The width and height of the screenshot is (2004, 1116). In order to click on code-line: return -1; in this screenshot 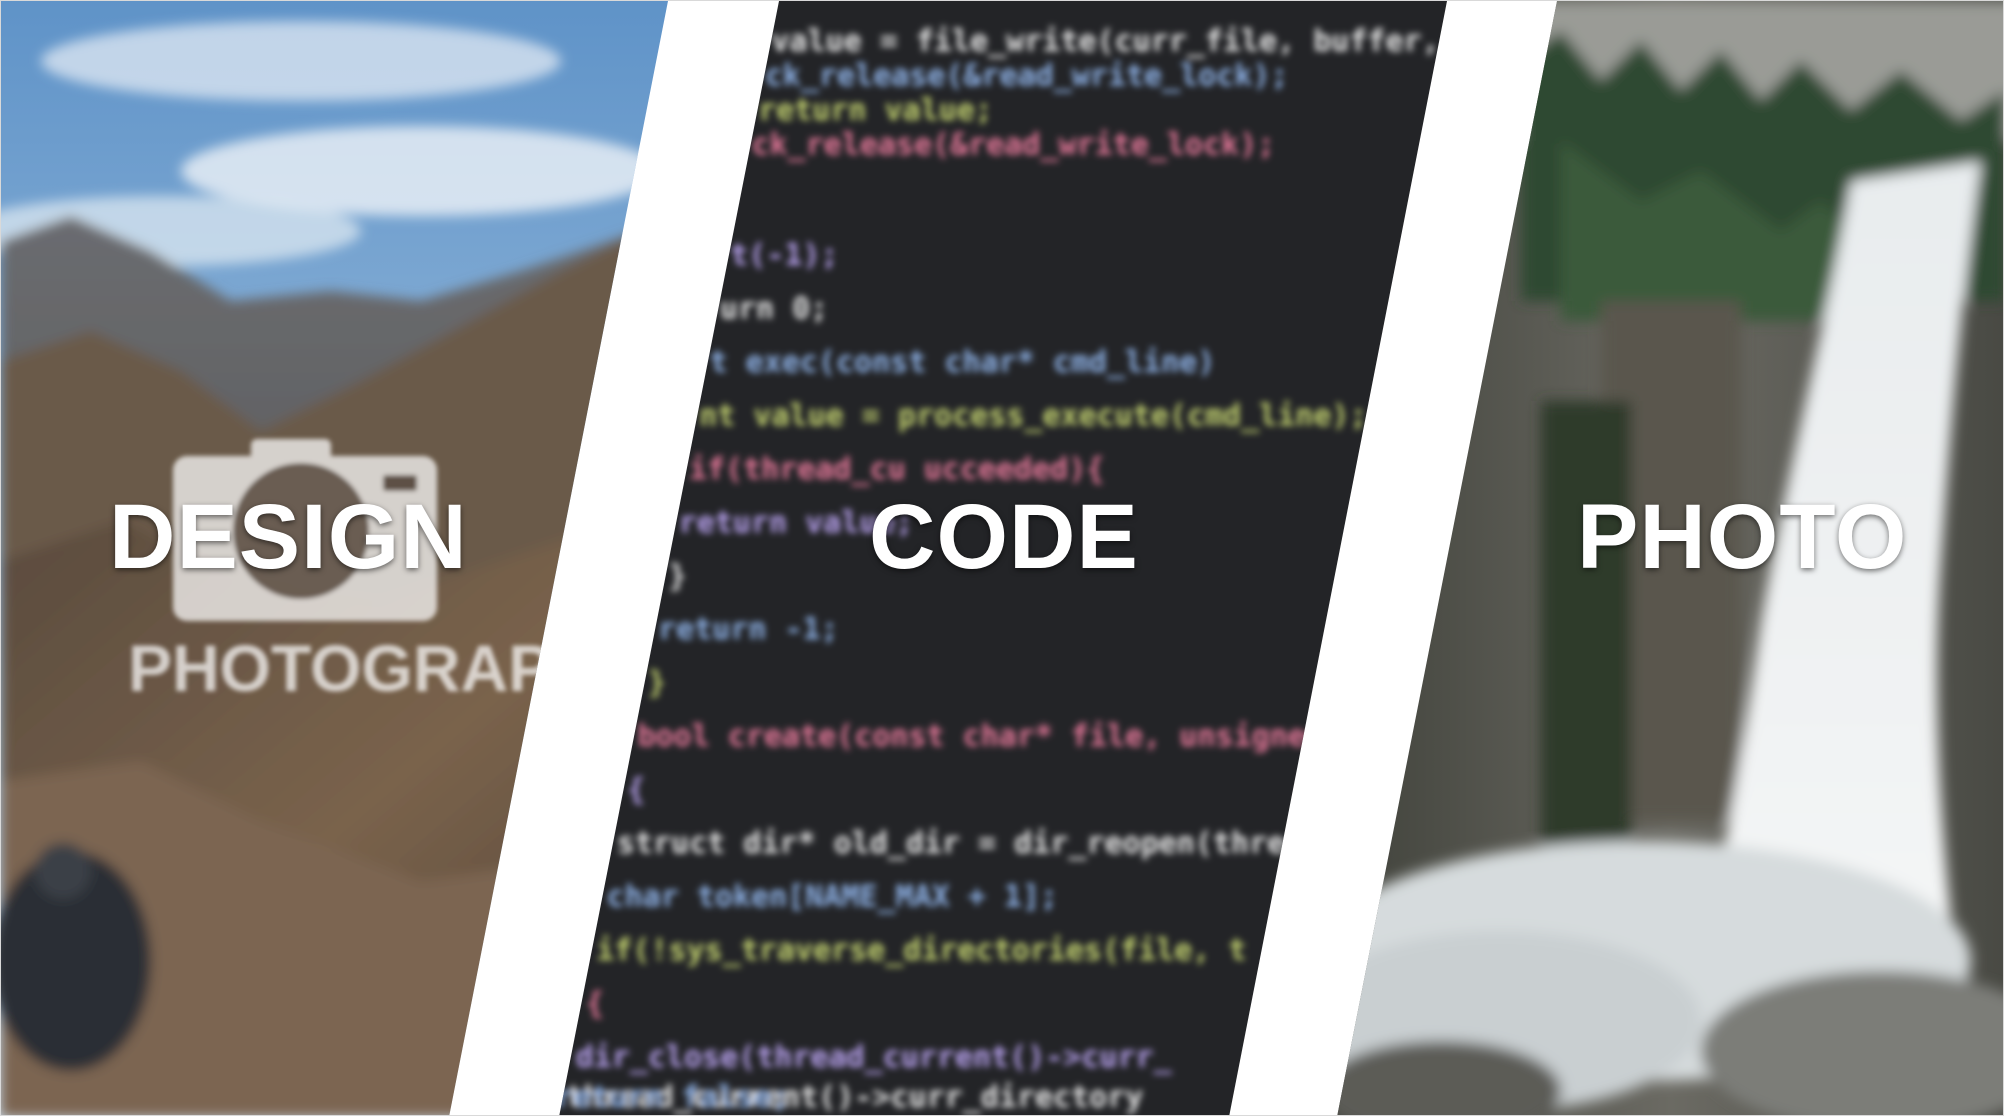, I will do `click(748, 629)`.